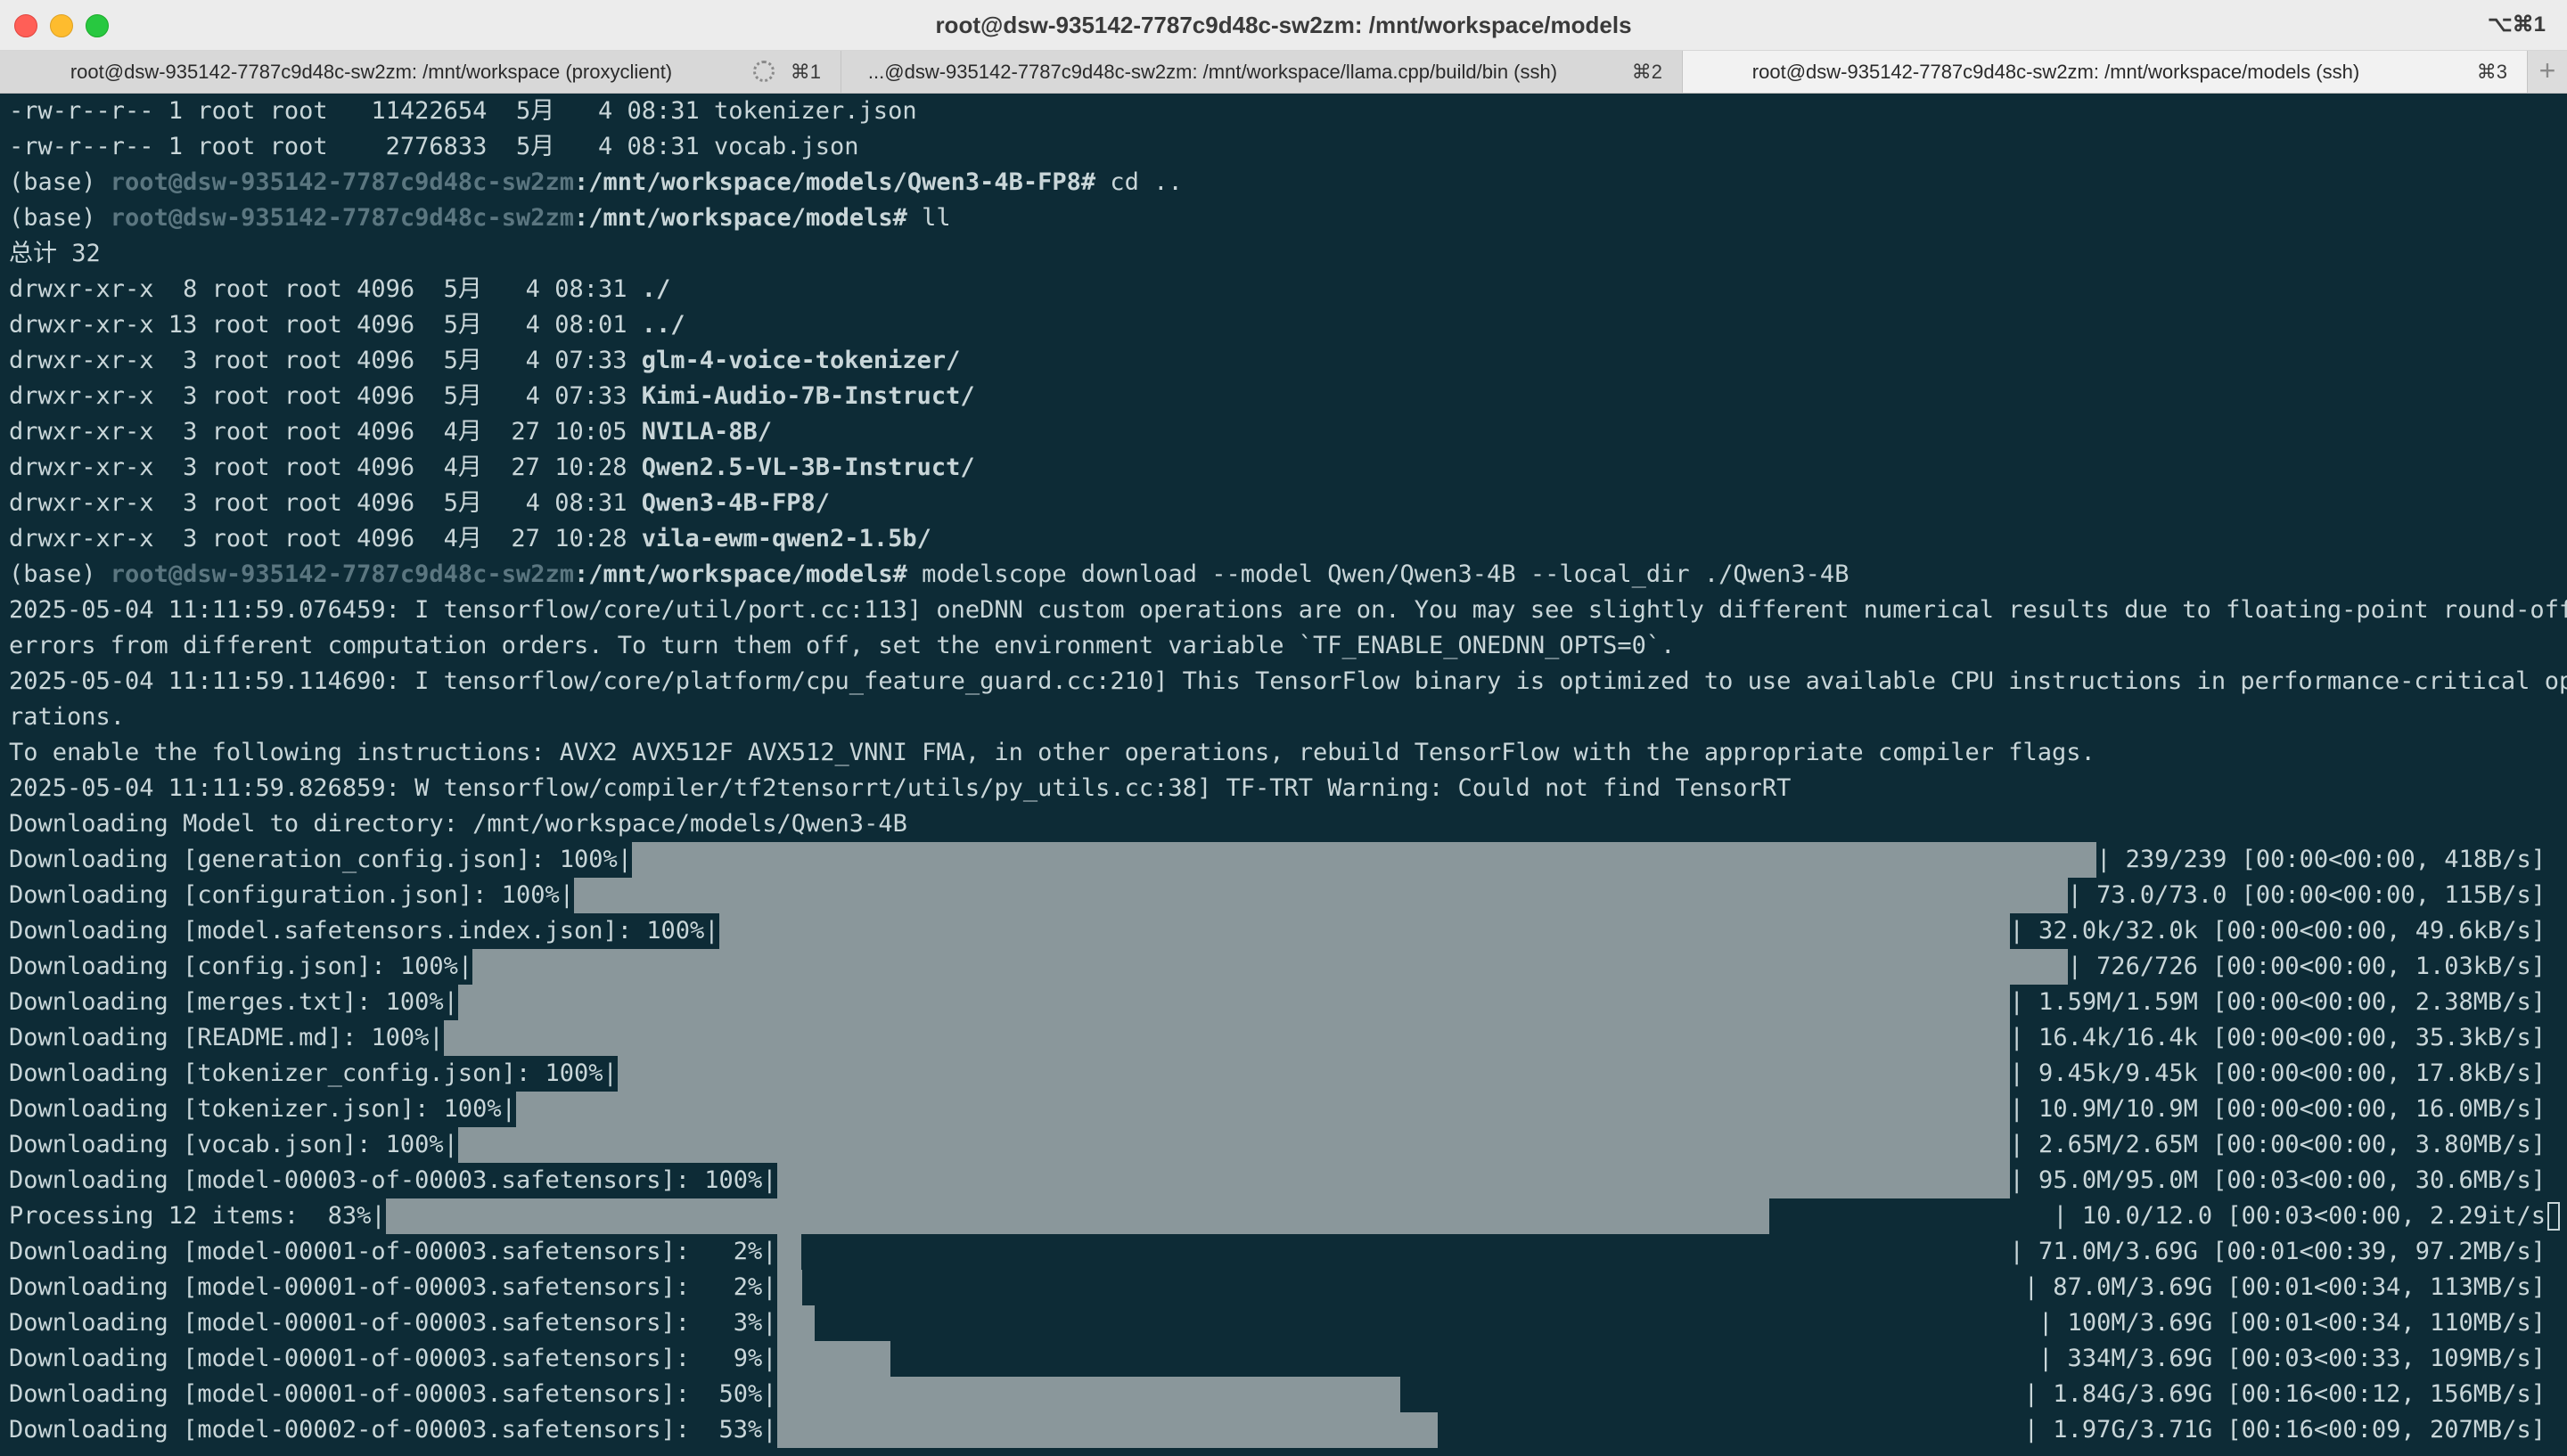 The image size is (2567, 1456). I want to click on progress-stats: | 100M/3.69G [00:01<00:34, 110MB/s], so click(2292, 1323).